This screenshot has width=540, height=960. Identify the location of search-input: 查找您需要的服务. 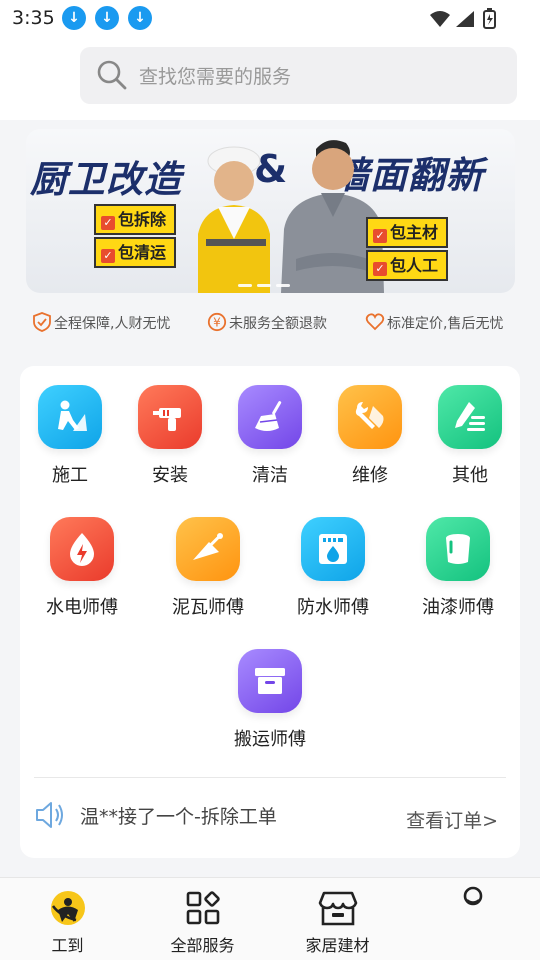
(298, 75).